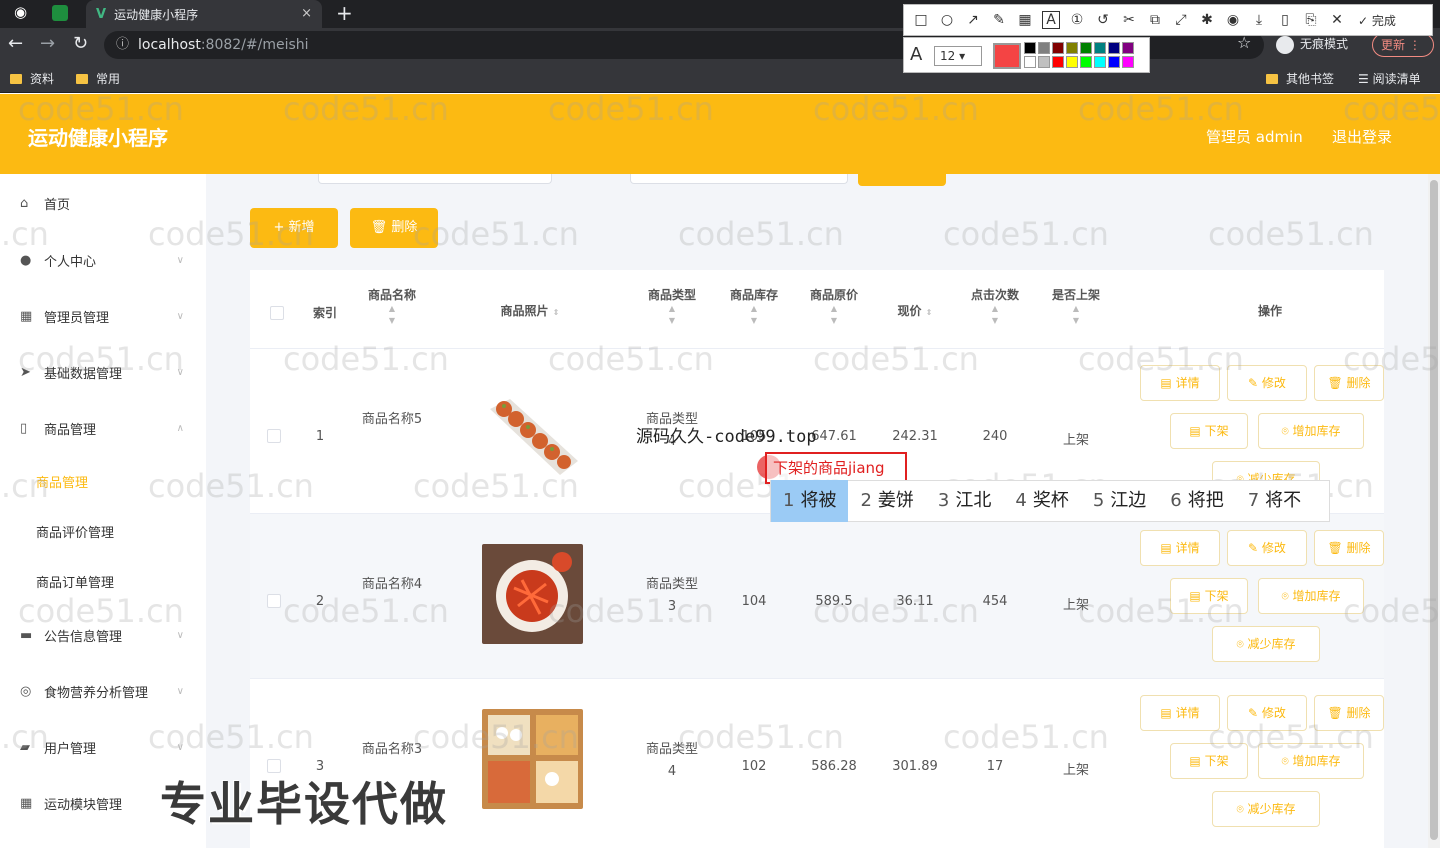 This screenshot has height=848, width=1440. What do you see at coordinates (1119, 501) in the screenshot?
I see `ime-candidate: 5 江边` at bounding box center [1119, 501].